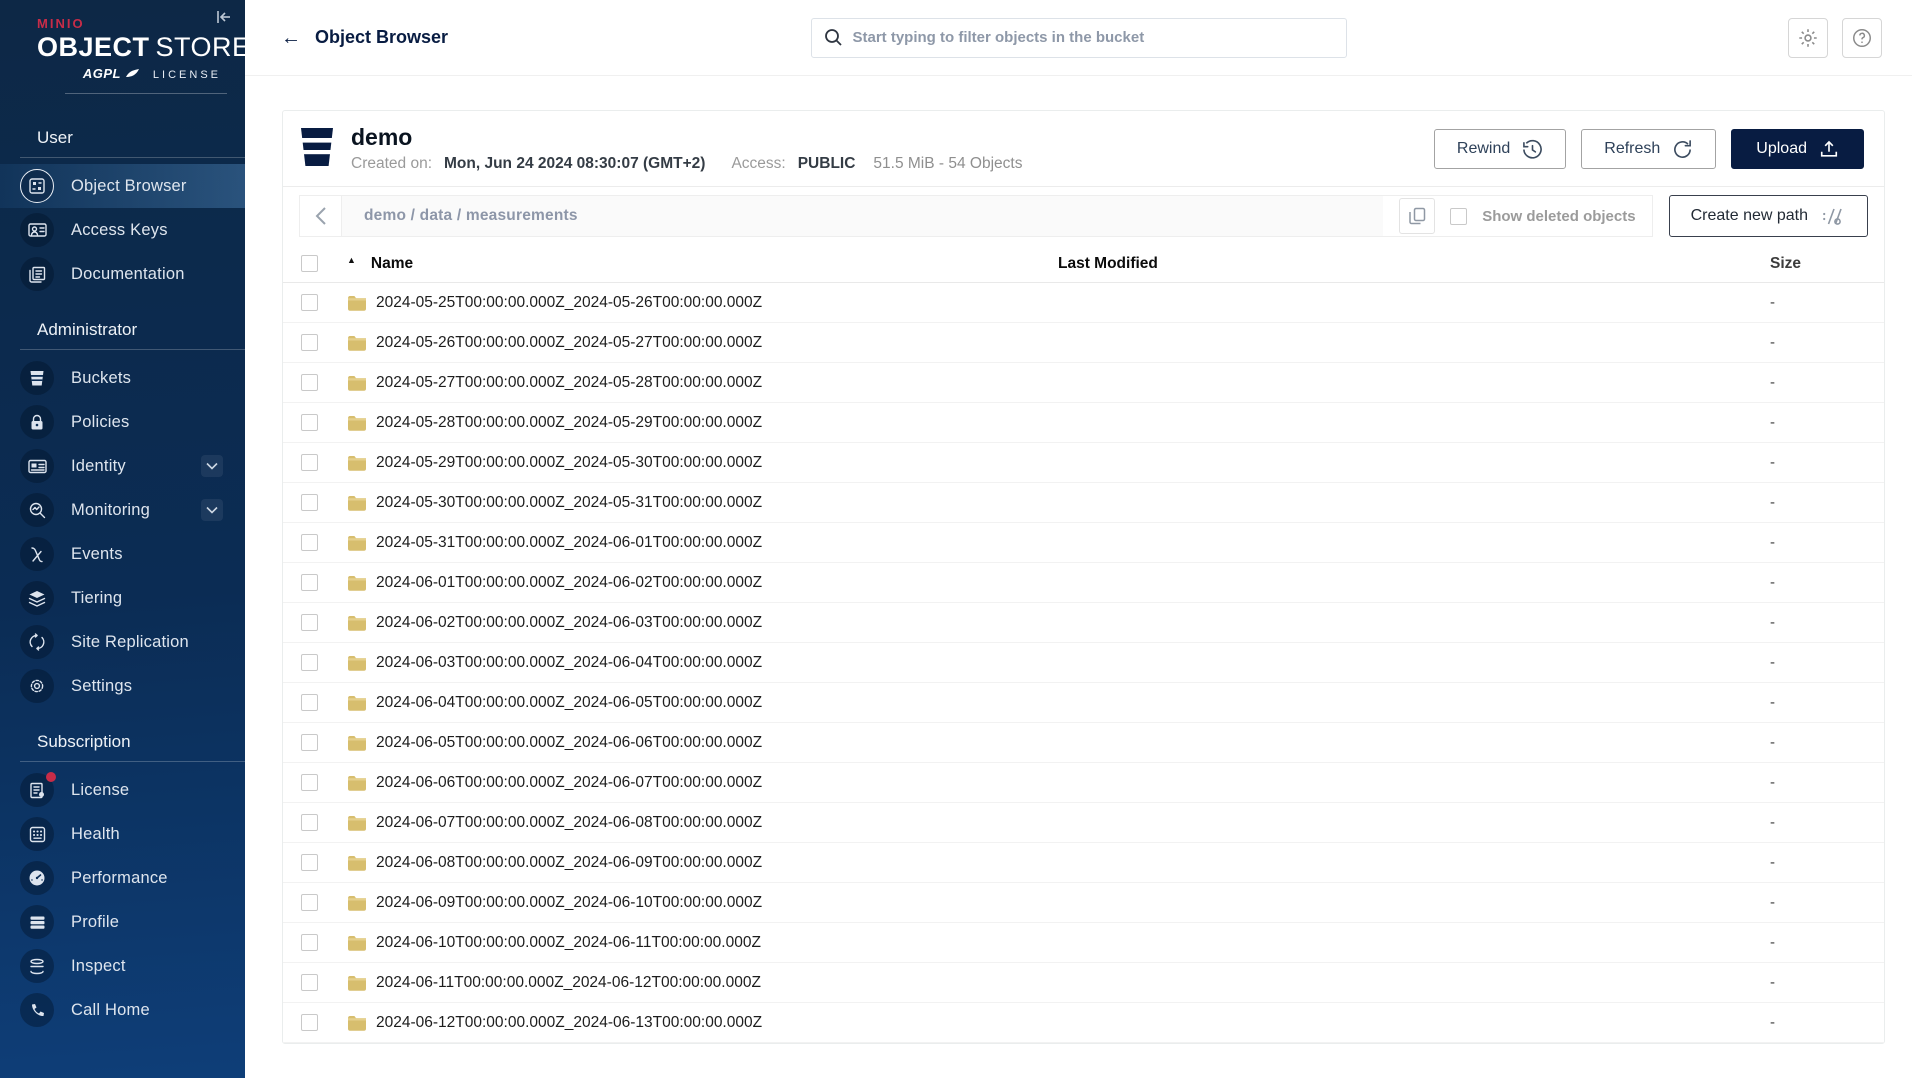  Describe the element at coordinates (224, 17) in the screenshot. I see `collapse-sidebar-icon` at that location.